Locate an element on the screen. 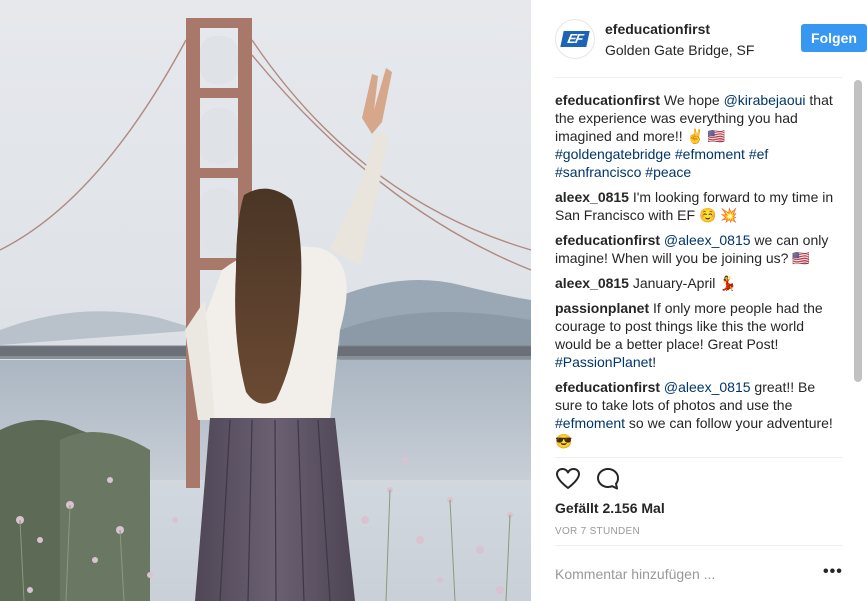 The image size is (867, 601). comment-input is located at coordinates (680, 574).